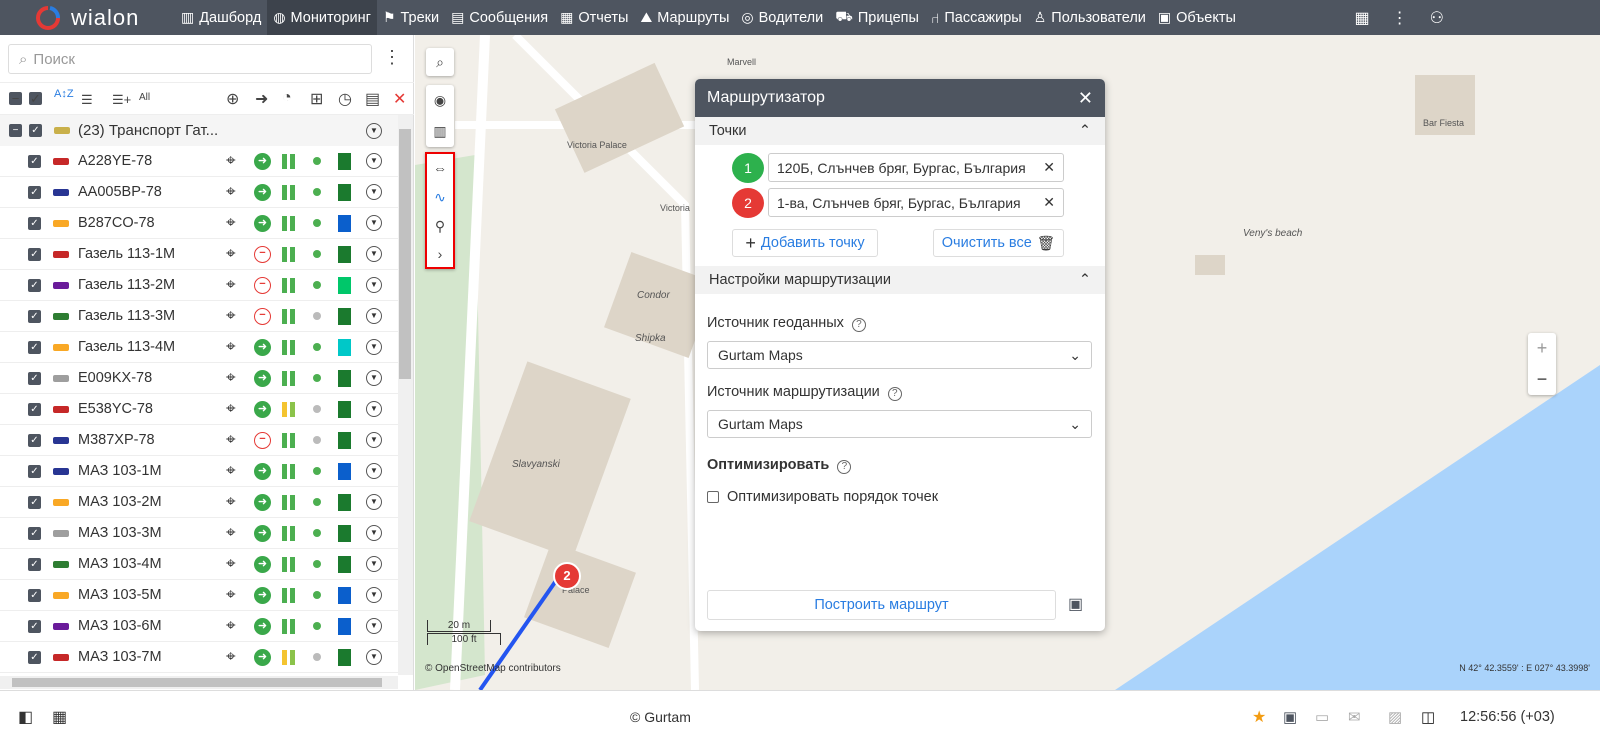 The image size is (1600, 742). Describe the element at coordinates (399, 99) in the screenshot. I see `delete-icon: ✕` at that location.